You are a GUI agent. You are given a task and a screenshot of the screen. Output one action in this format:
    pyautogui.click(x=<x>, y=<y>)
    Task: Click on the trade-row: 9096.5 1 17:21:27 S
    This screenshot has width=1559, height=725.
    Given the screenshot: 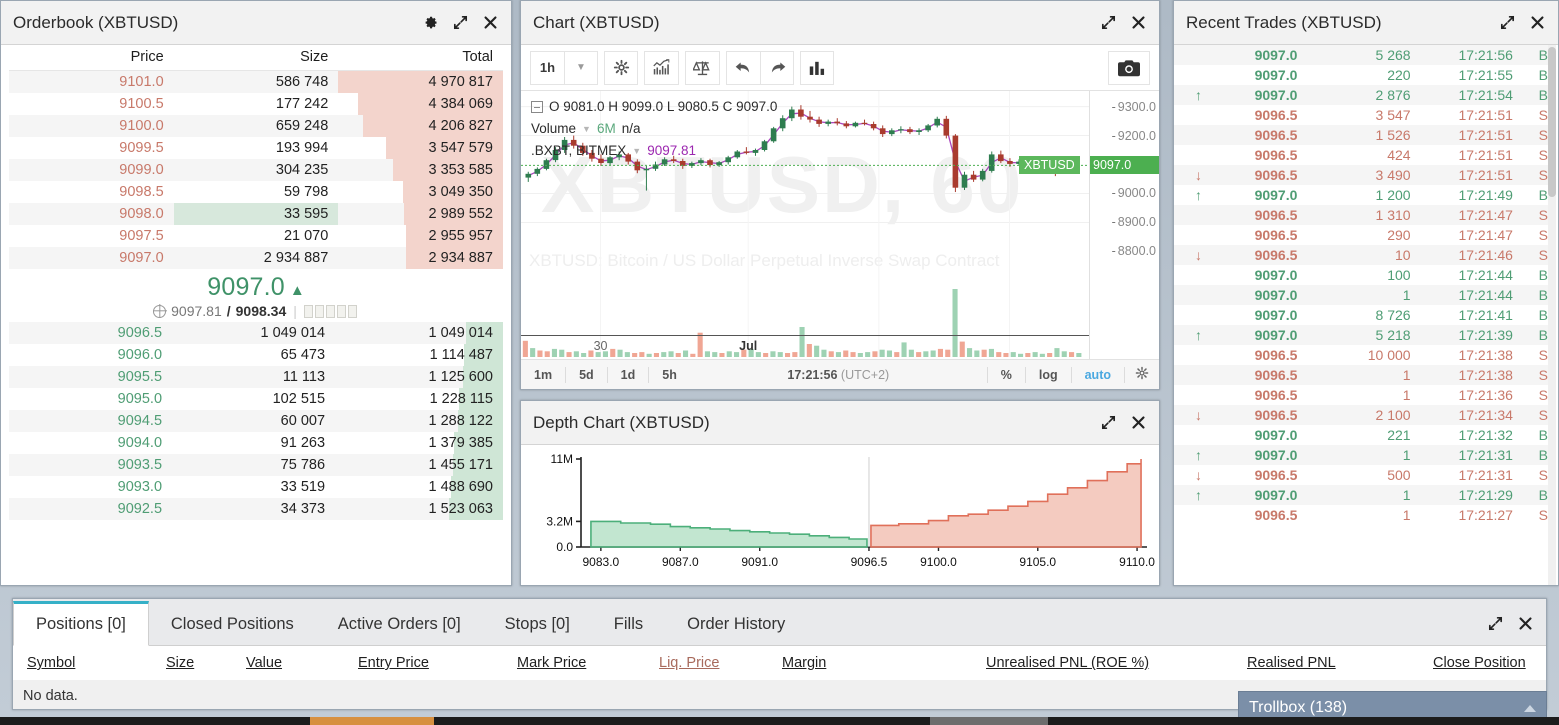 What is the action you would take?
    pyautogui.click(x=1361, y=515)
    